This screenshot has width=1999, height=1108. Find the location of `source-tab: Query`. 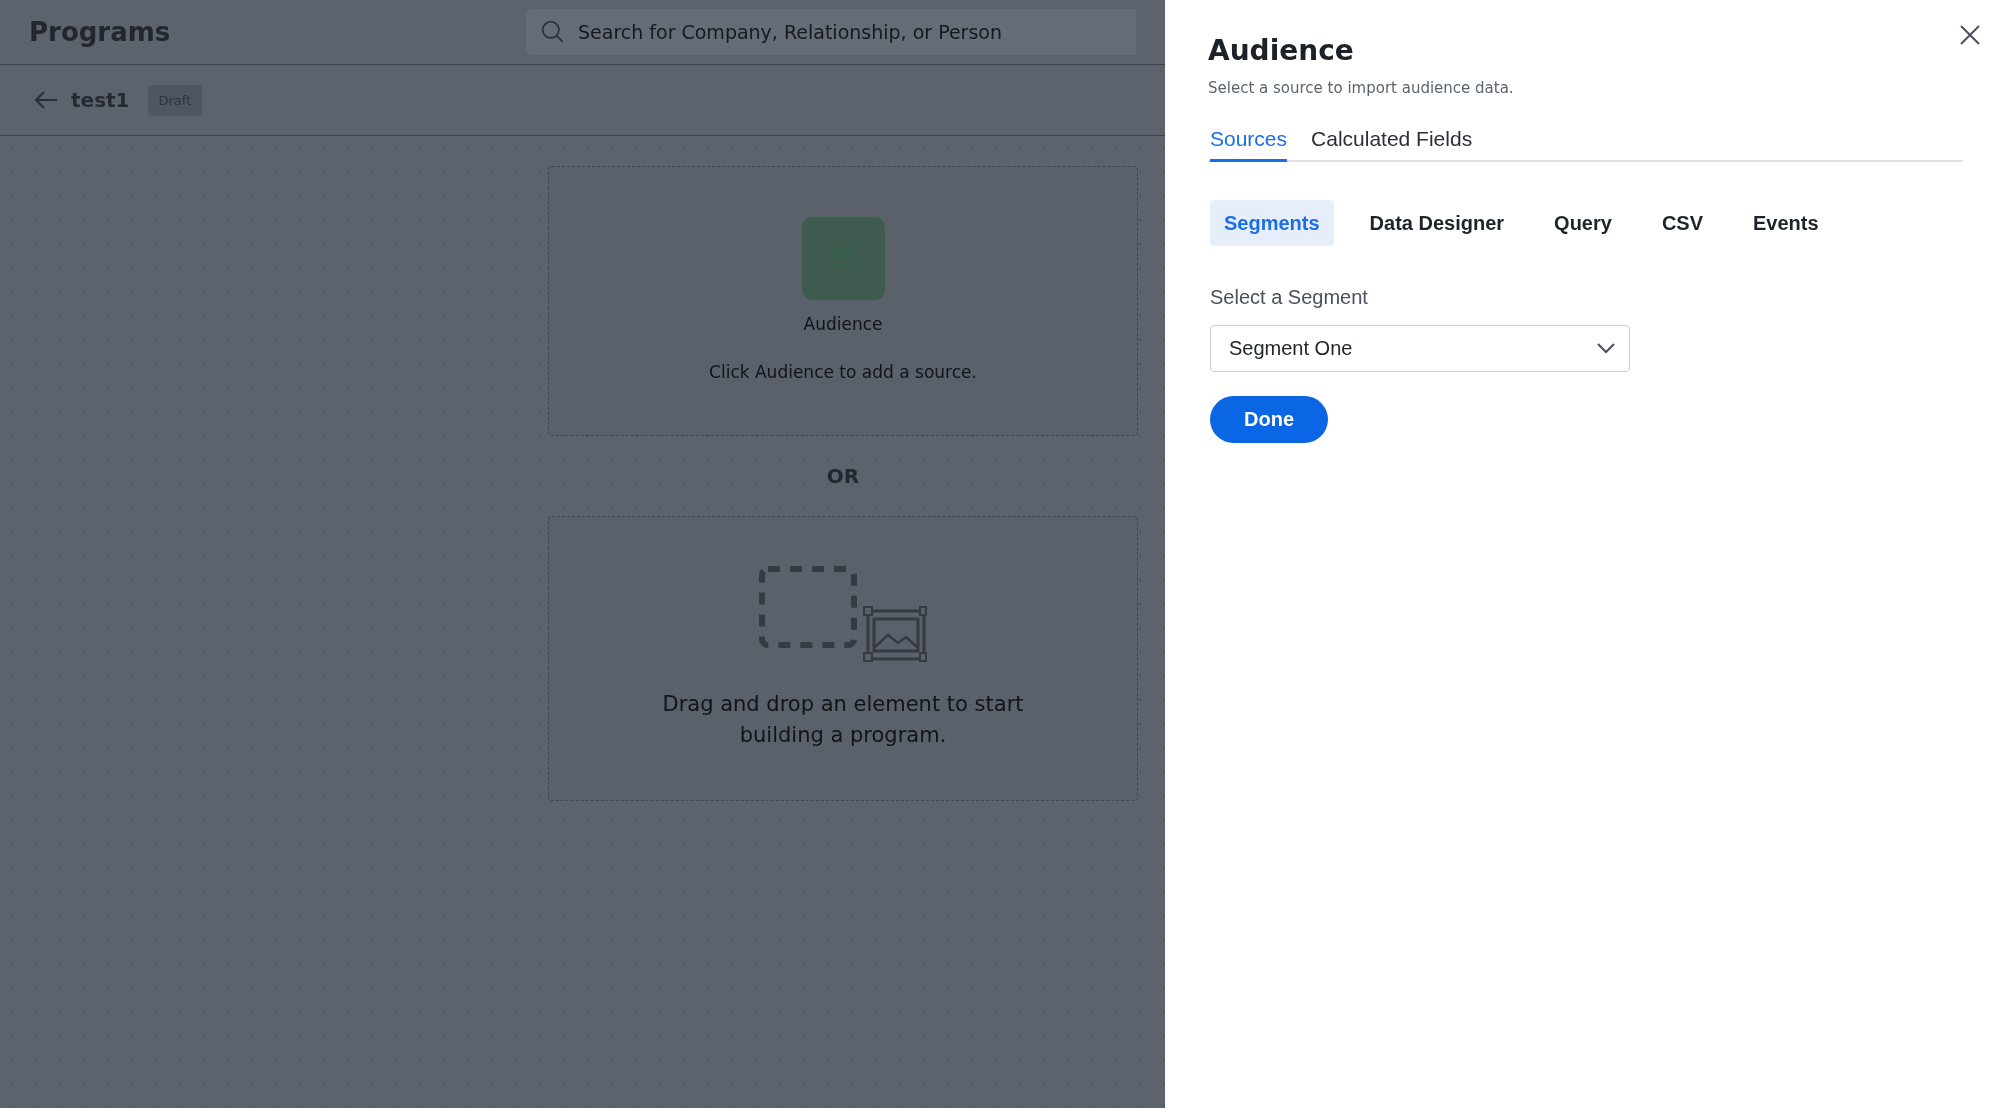

source-tab: Query is located at coordinates (1583, 223).